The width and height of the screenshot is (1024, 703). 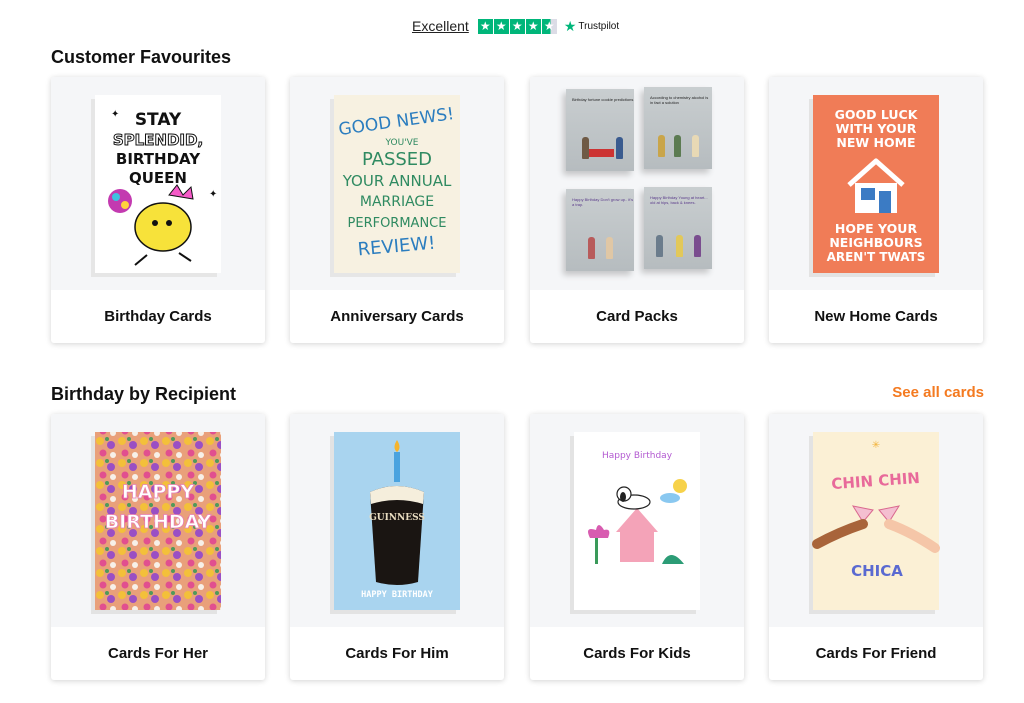 I want to click on card-label: Anniversary Cards, so click(x=397, y=316).